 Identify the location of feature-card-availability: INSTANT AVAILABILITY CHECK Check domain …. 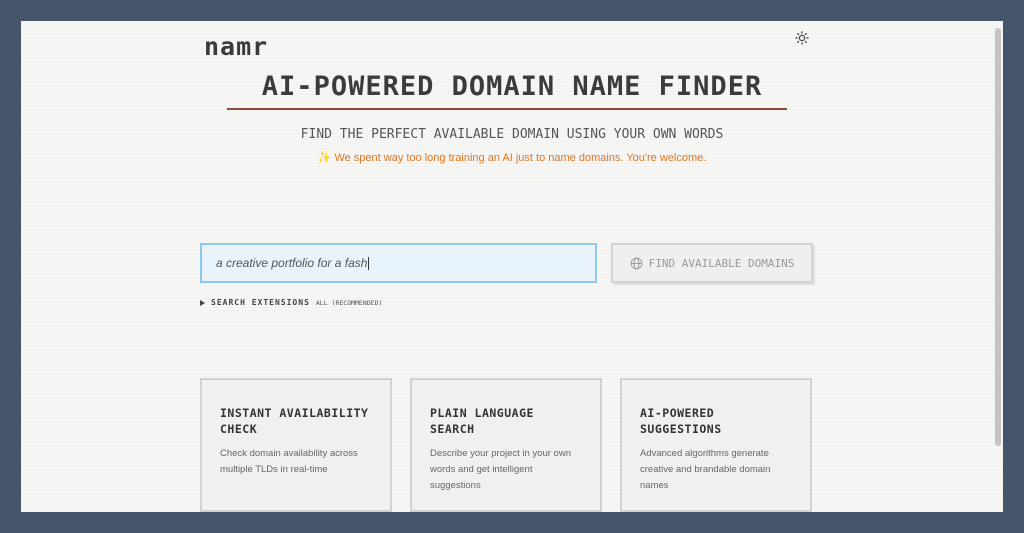
(296, 445).